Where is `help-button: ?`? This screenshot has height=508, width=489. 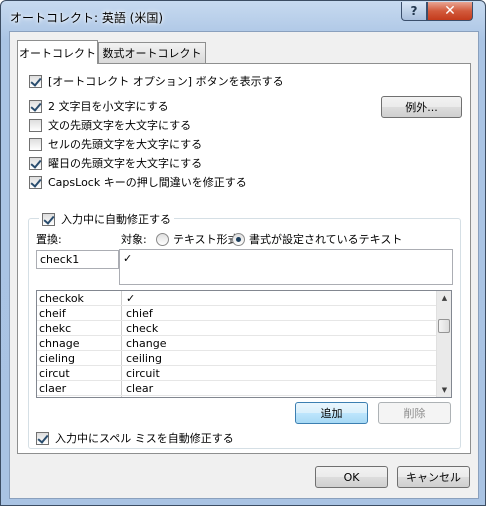
help-button: ? is located at coordinates (414, 11).